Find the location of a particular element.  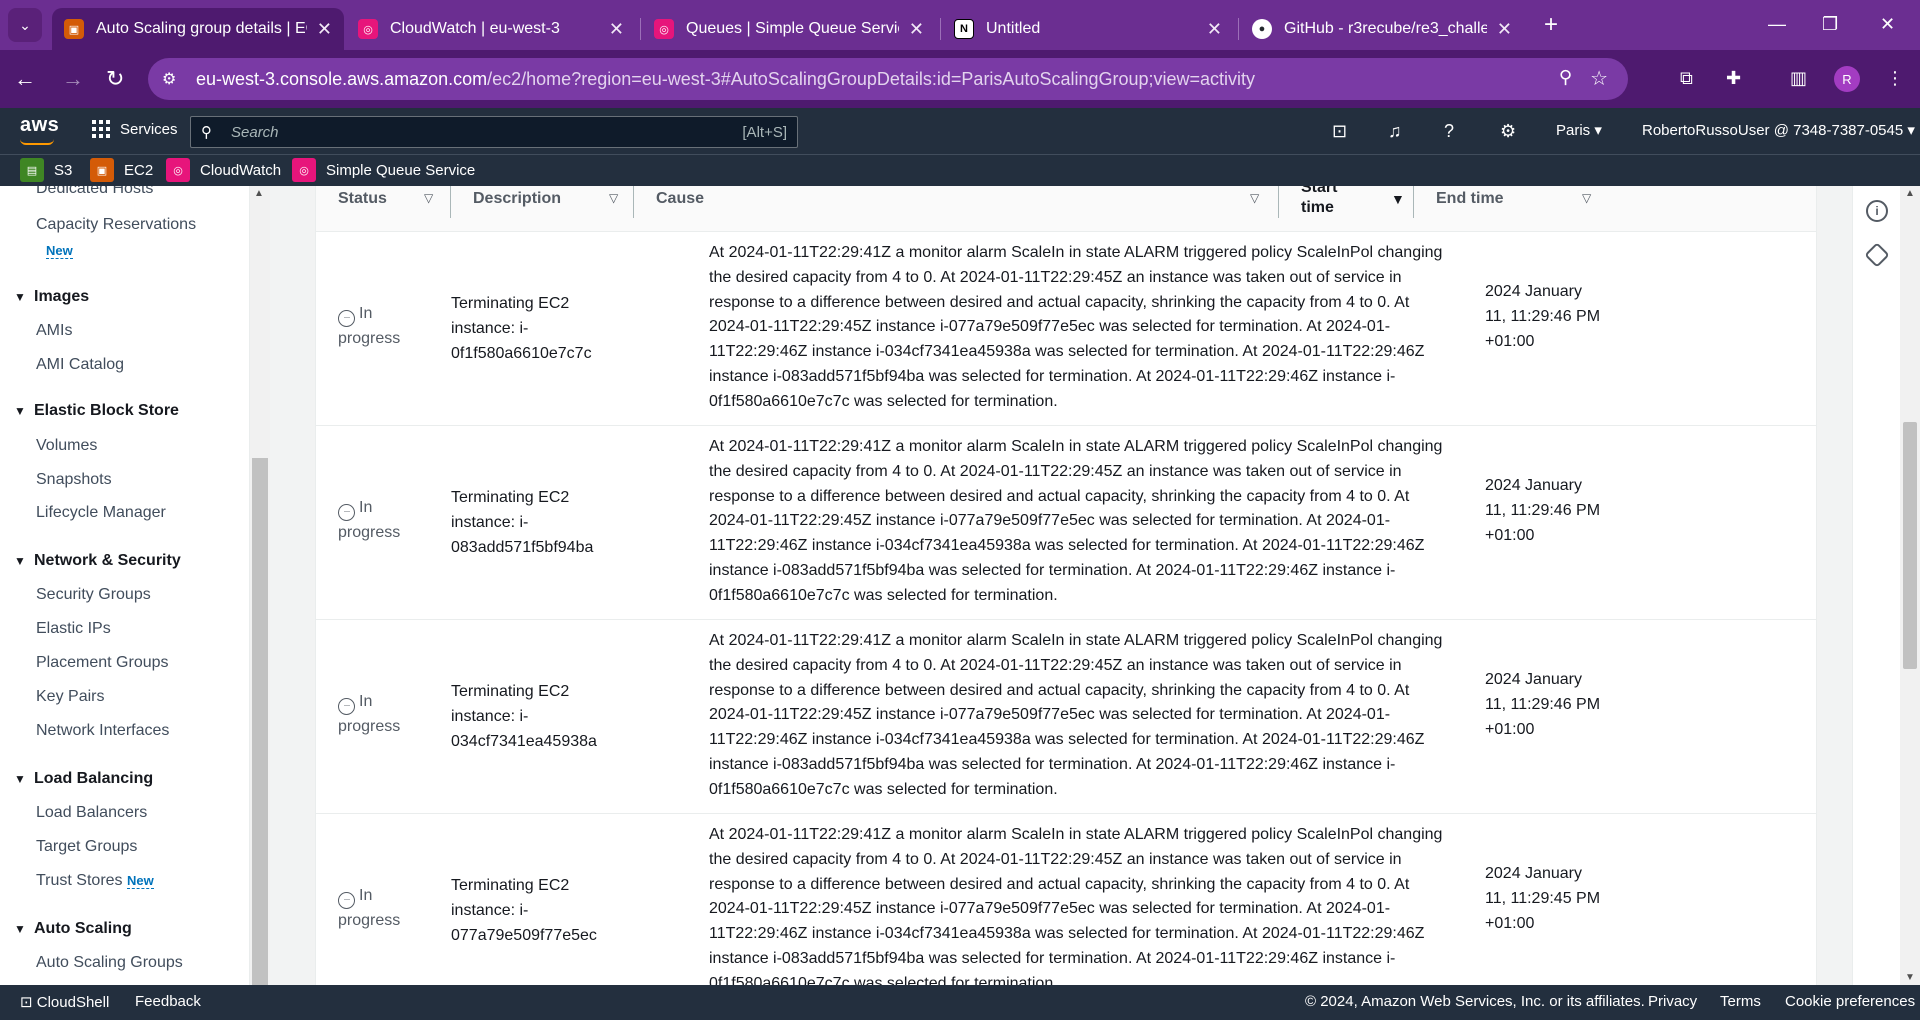

privacy-link: Privacy is located at coordinates (1672, 1001).